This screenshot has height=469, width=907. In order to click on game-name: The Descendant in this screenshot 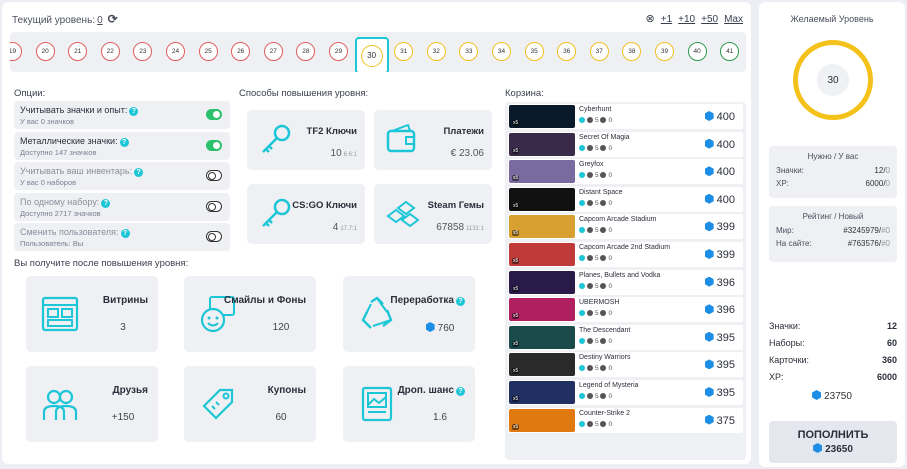, I will do `click(605, 330)`.